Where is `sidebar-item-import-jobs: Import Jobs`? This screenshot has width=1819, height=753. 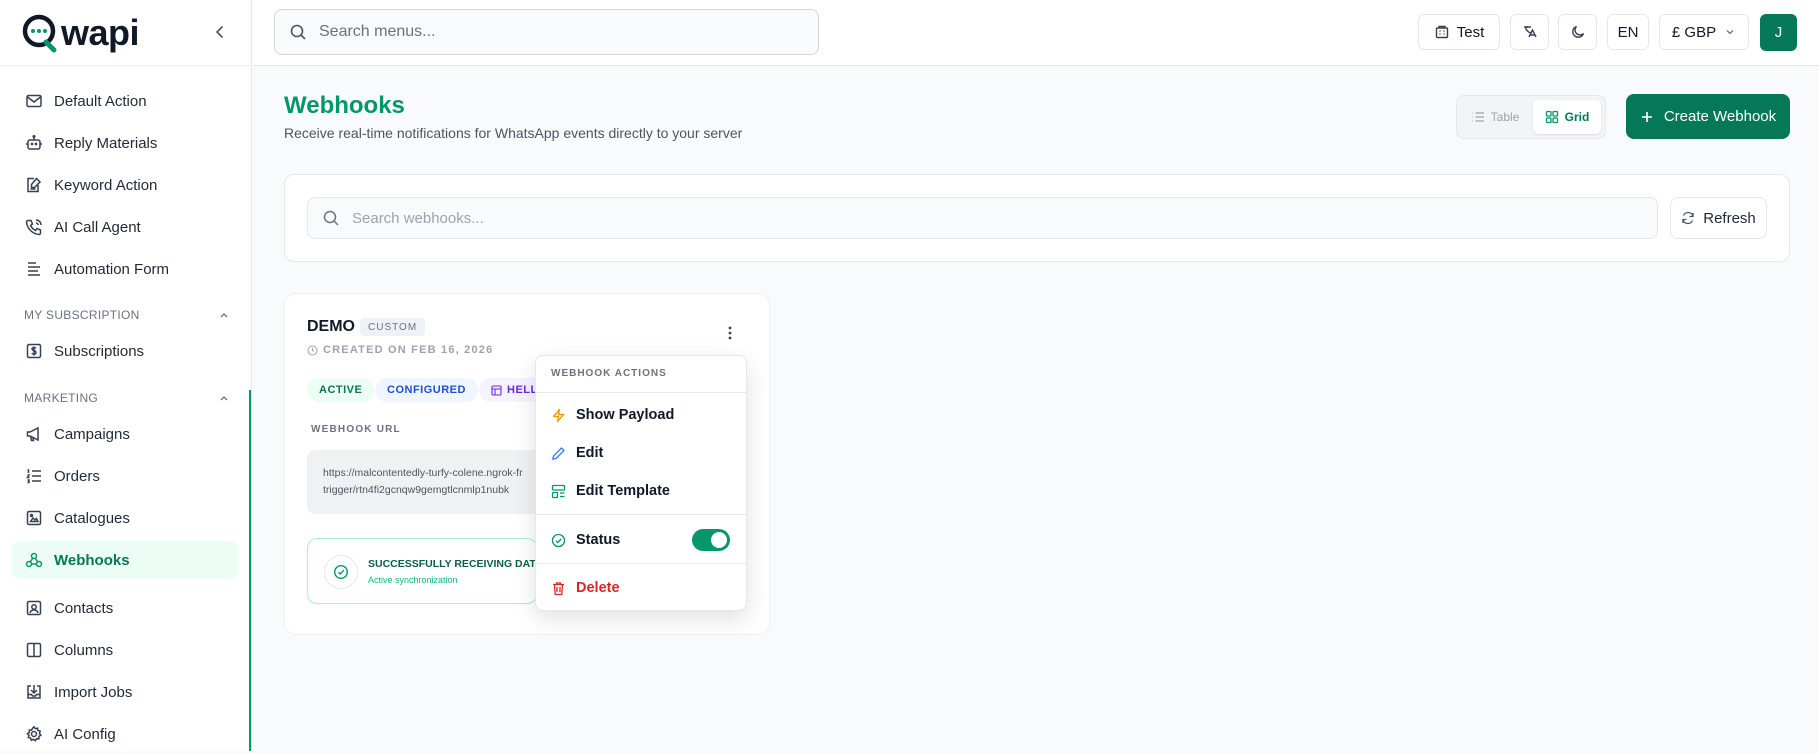
sidebar-item-import-jobs: Import Jobs is located at coordinates (125, 692).